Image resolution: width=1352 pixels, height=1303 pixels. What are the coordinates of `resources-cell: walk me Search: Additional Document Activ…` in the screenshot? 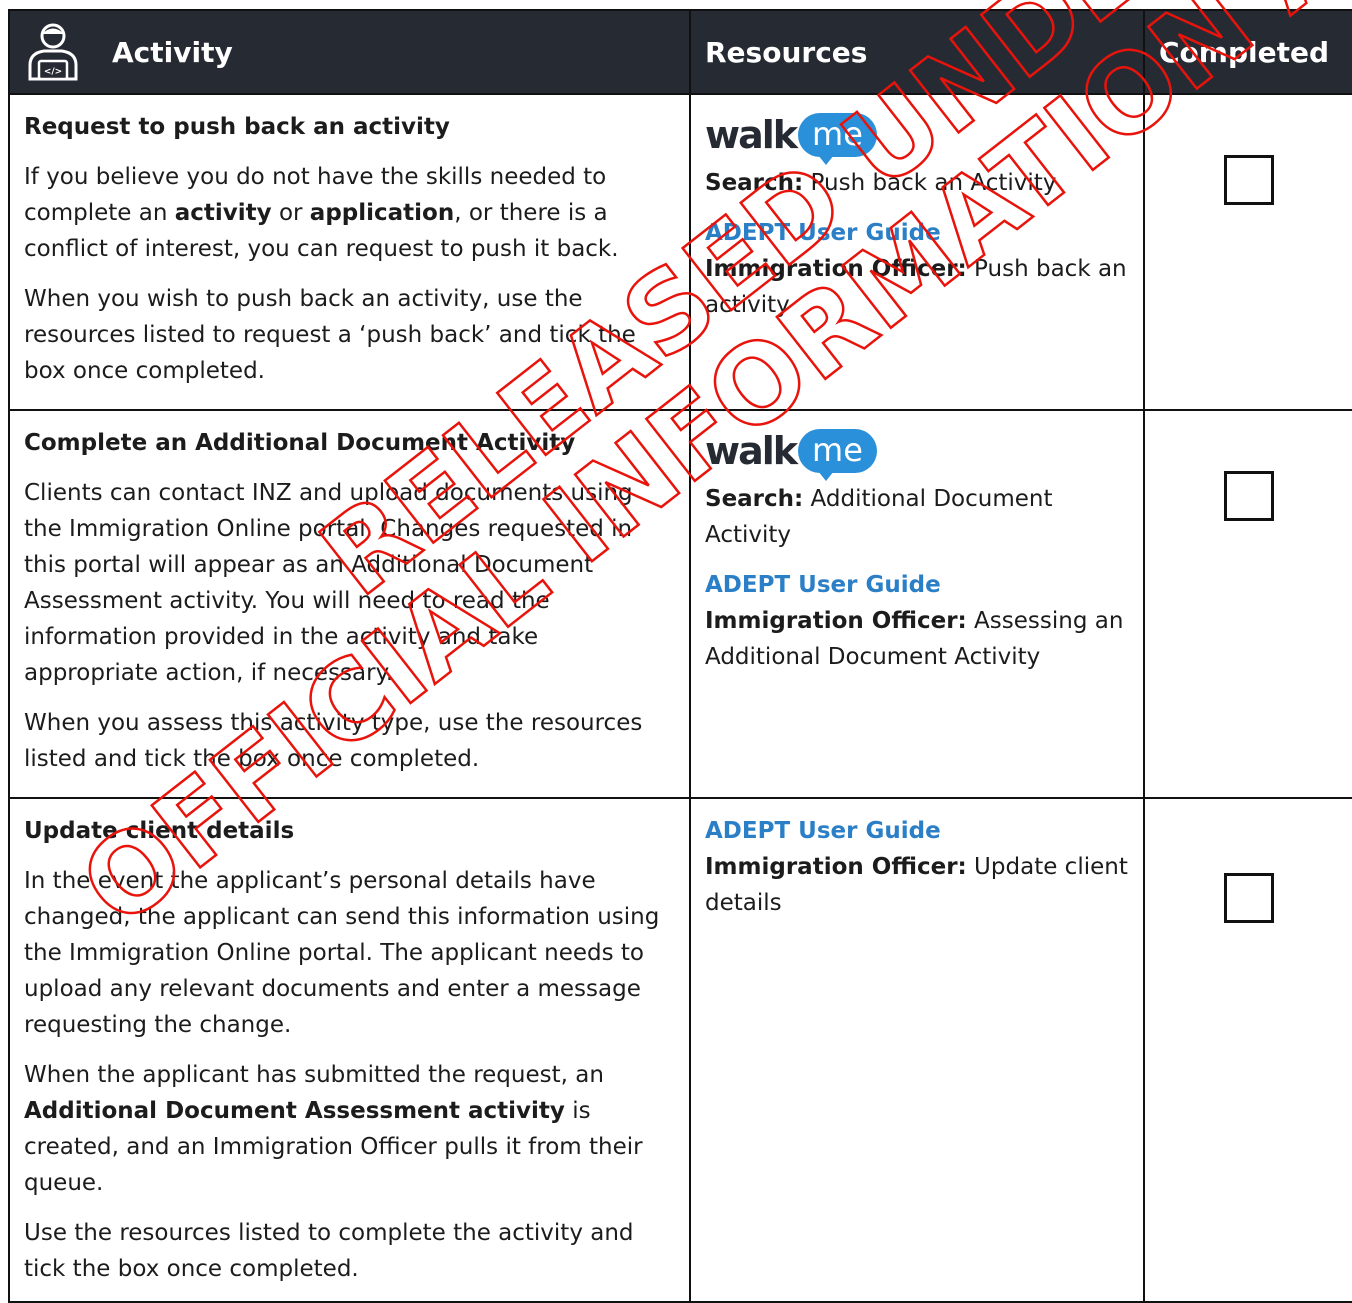 It's located at (917, 604).